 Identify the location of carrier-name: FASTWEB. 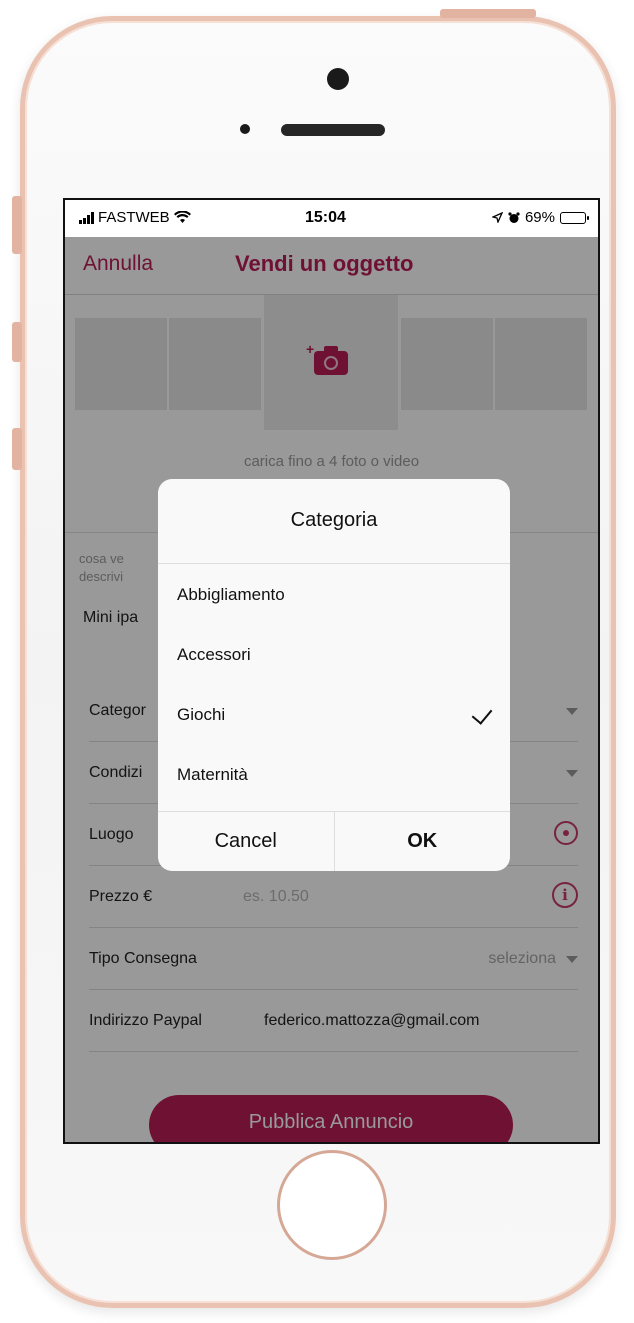
(134, 217).